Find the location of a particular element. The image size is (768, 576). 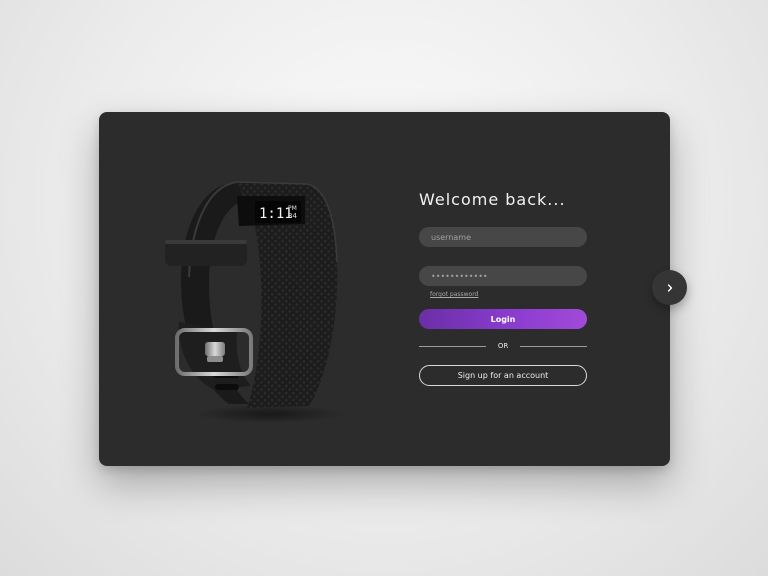

fitness-tracker-image: 1:11 PM 34 is located at coordinates (254, 297).